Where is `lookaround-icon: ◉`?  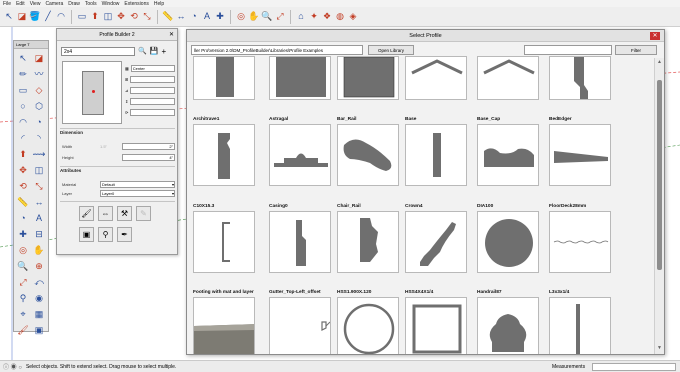
lookaround-icon: ◉ is located at coordinates (39, 298).